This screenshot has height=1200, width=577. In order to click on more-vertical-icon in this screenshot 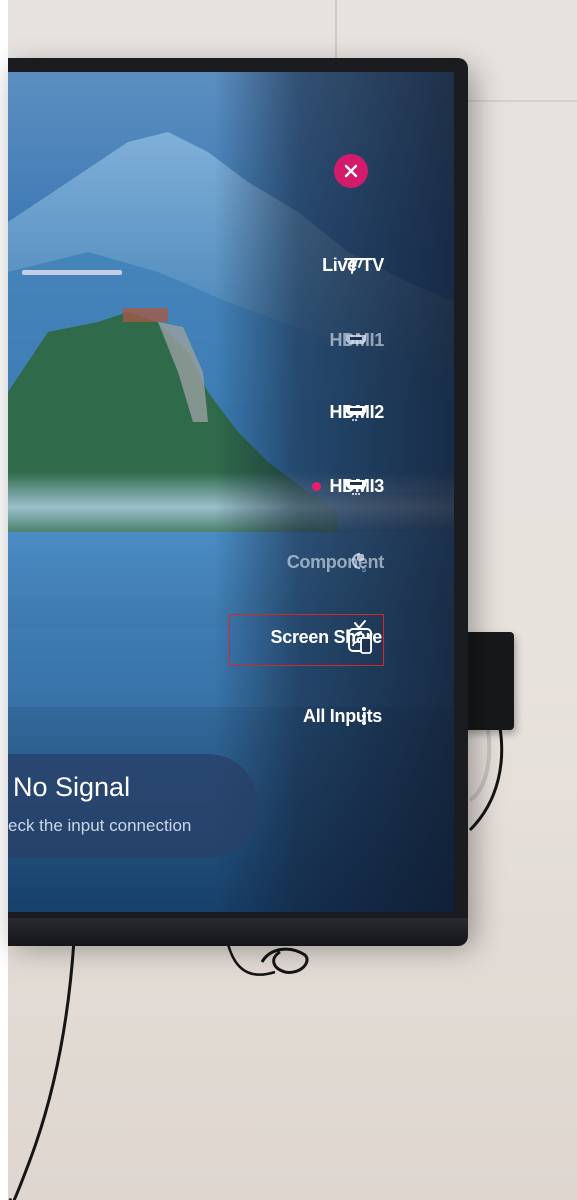, I will do `click(364, 716)`.